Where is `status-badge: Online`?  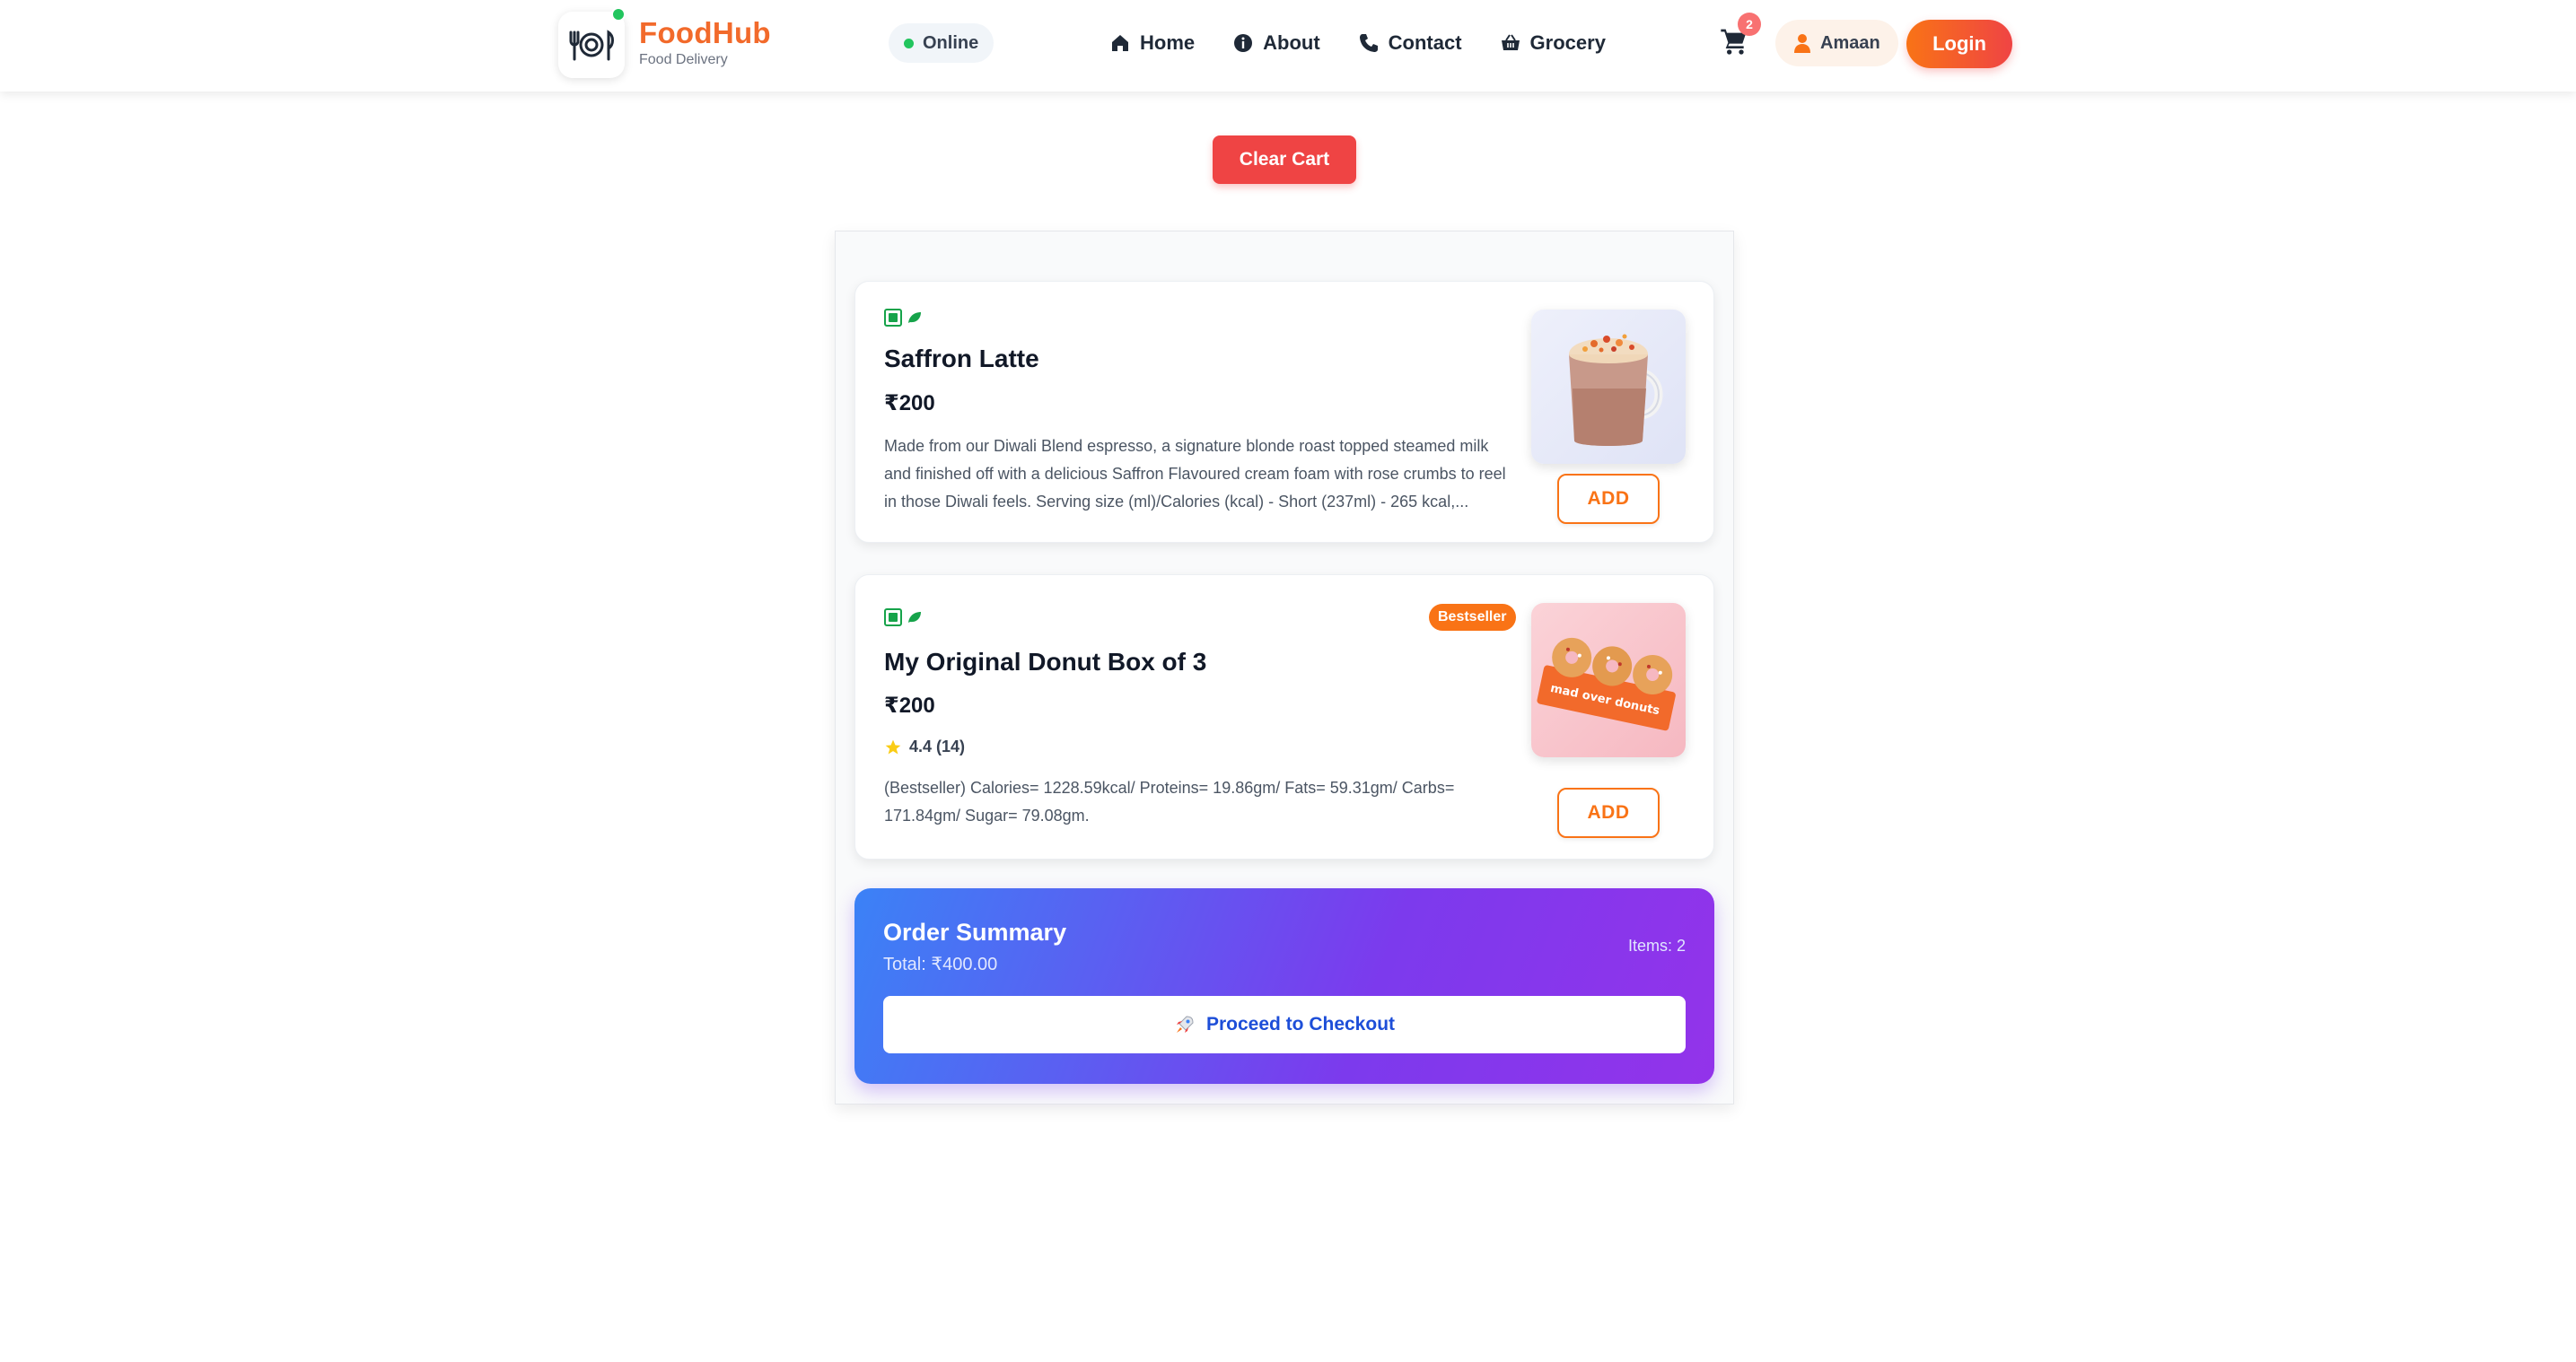
status-badge: Online is located at coordinates (941, 43).